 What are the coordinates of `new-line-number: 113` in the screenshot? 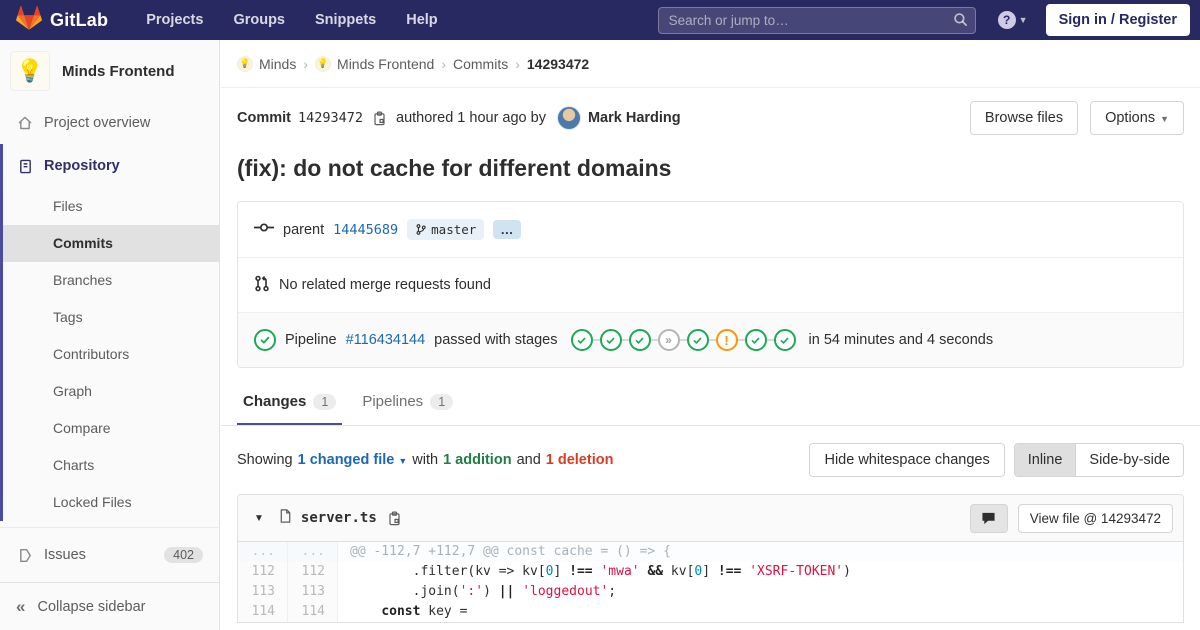 It's located at (313, 592).